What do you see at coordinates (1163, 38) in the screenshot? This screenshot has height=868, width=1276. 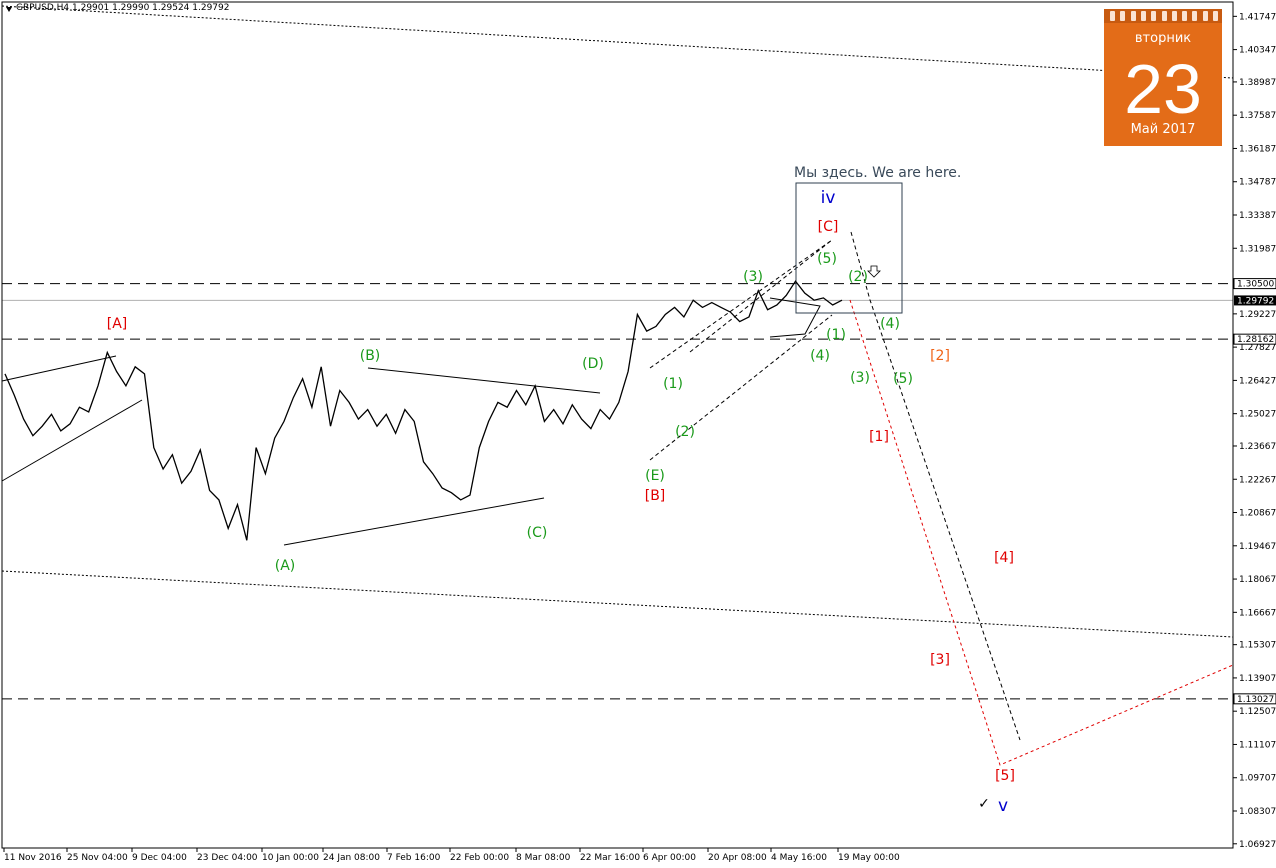 I see `calendar-weekday: вторник` at bounding box center [1163, 38].